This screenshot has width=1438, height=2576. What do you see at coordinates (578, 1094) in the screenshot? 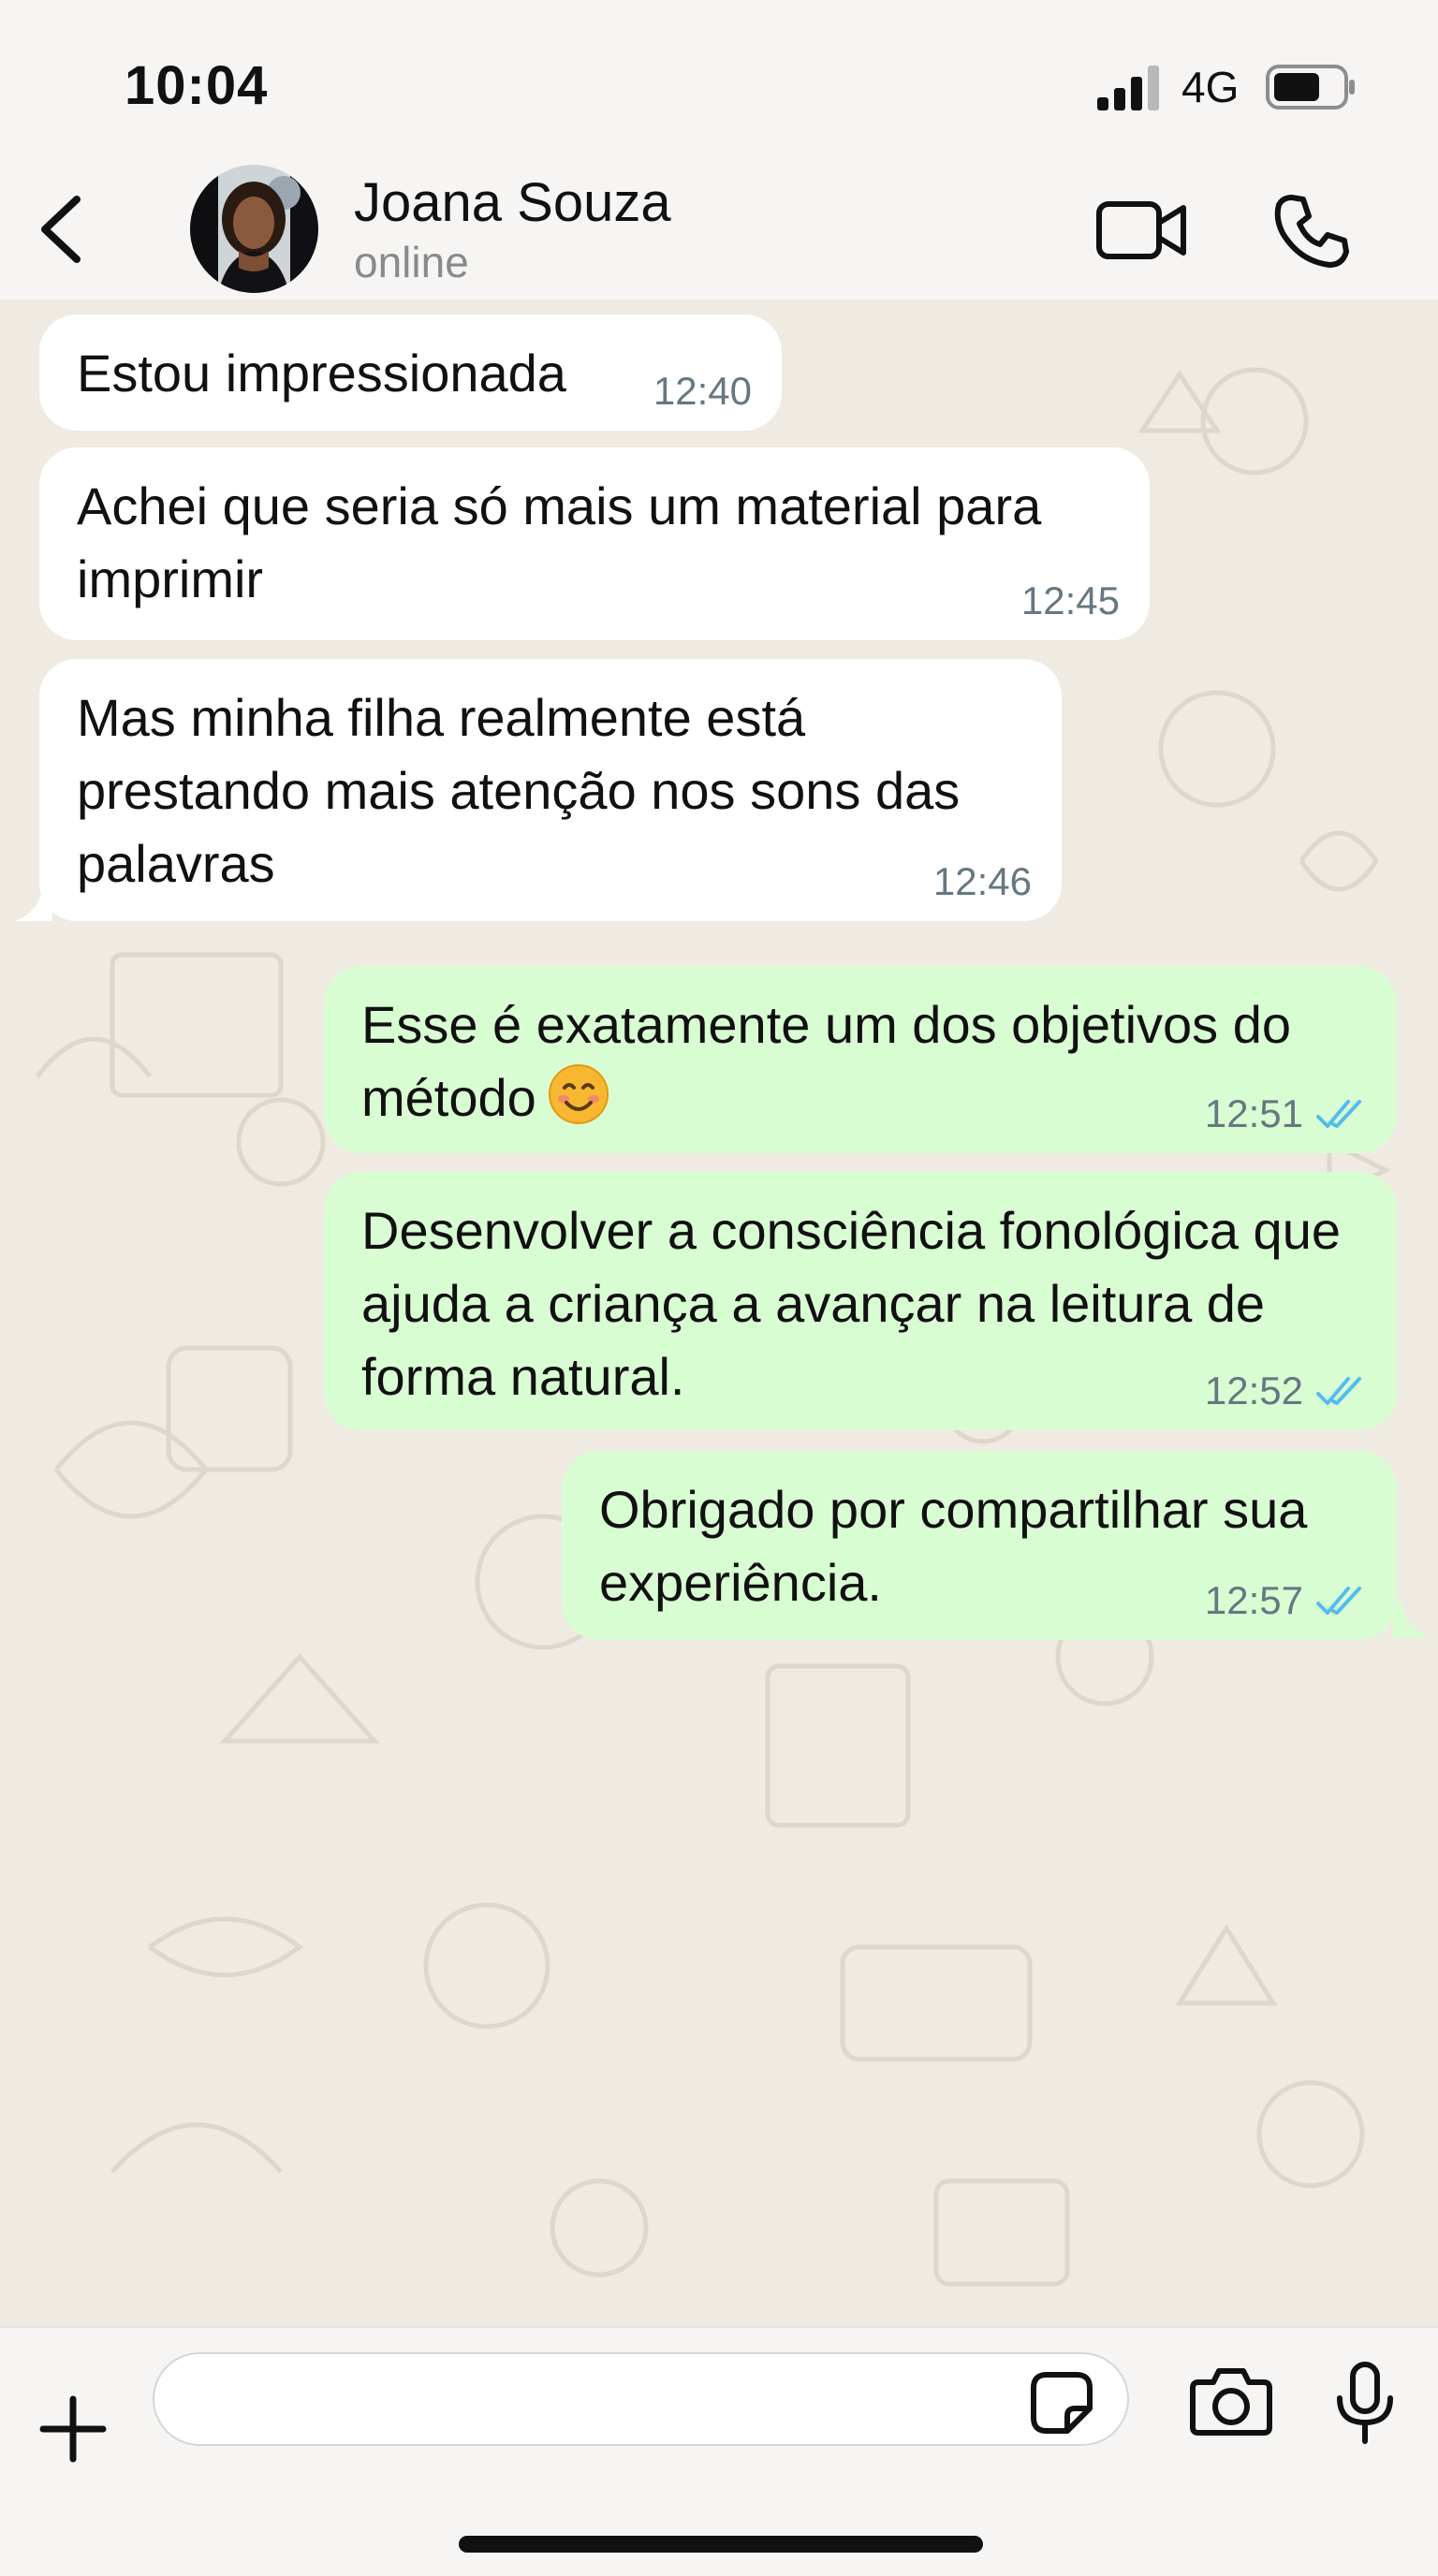
I see `smiling-face-icon` at bounding box center [578, 1094].